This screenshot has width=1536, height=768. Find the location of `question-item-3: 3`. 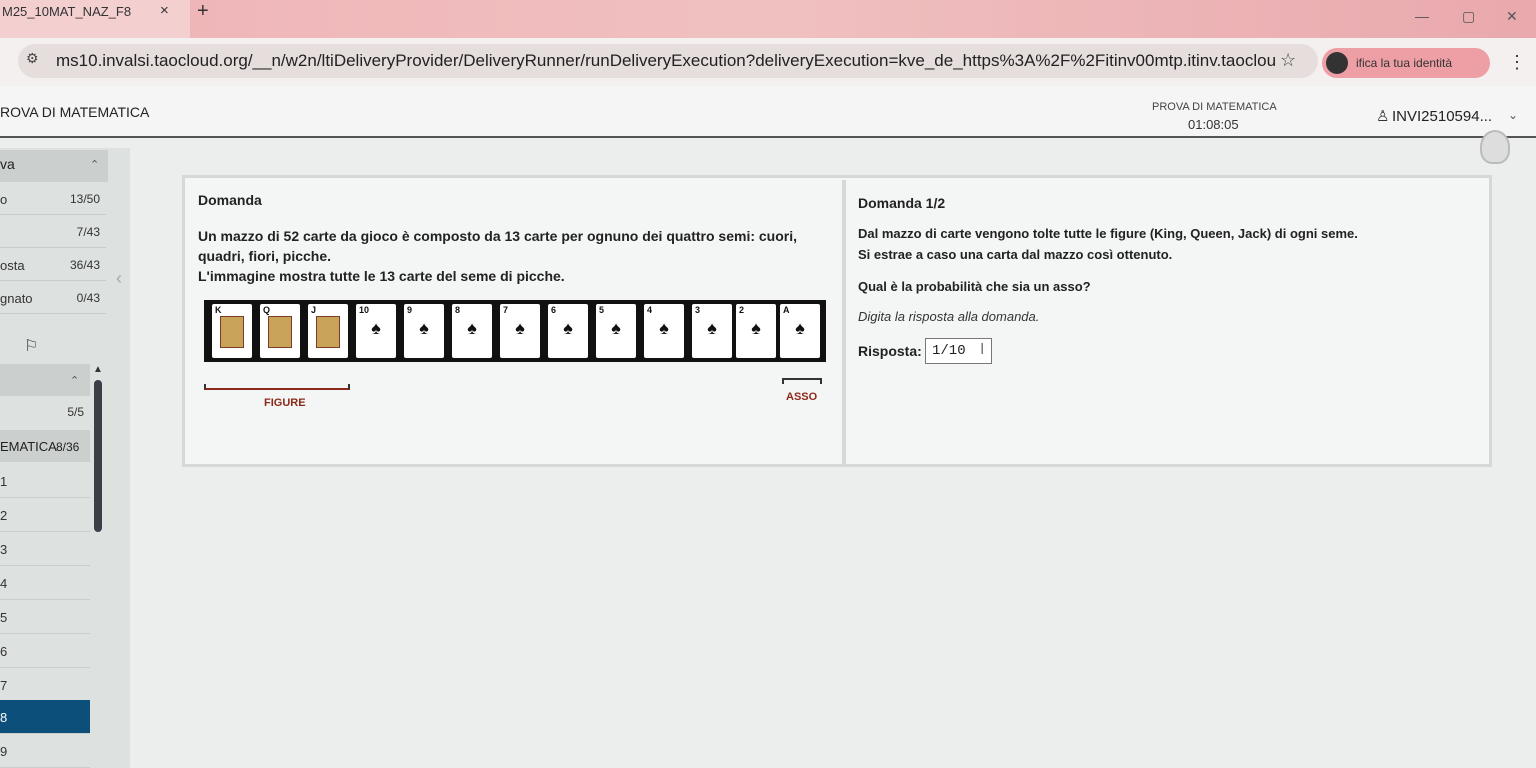

question-item-3: 3 is located at coordinates (45, 549).